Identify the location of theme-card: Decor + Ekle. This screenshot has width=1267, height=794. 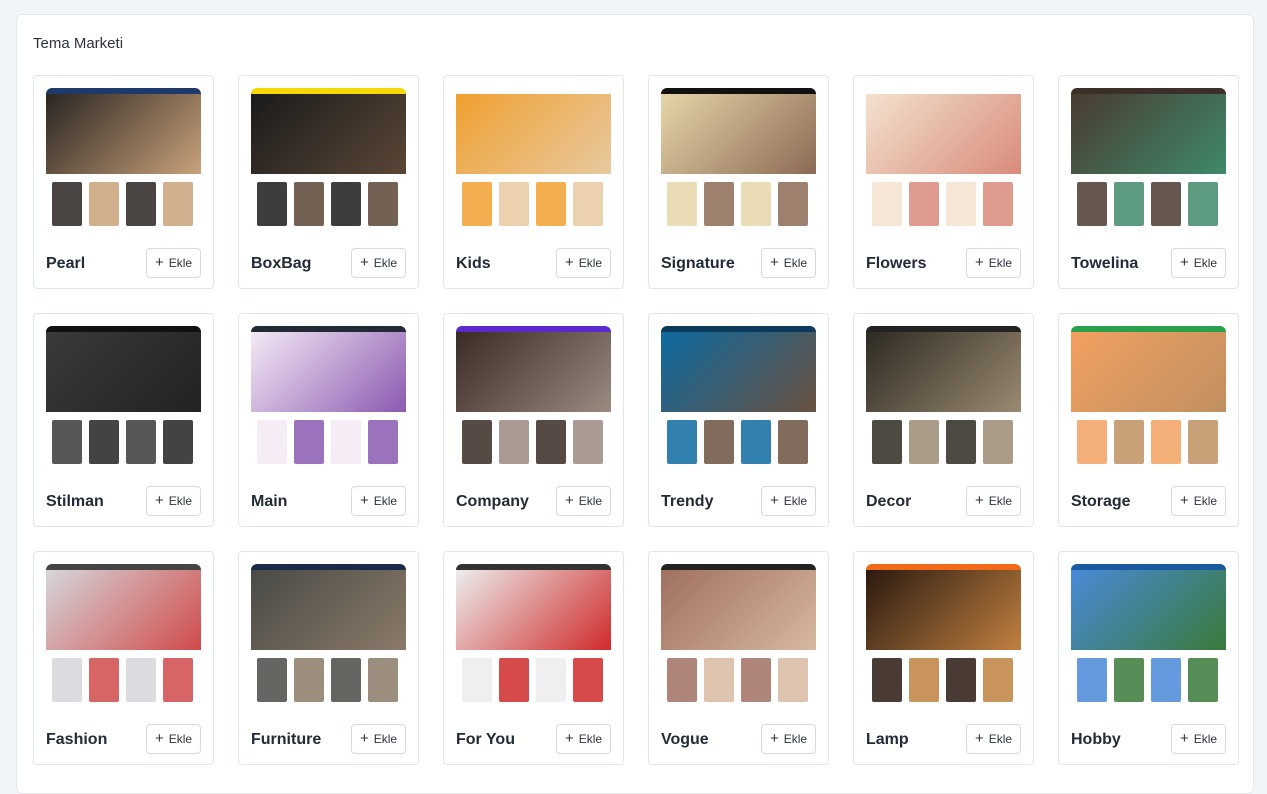
(943, 420).